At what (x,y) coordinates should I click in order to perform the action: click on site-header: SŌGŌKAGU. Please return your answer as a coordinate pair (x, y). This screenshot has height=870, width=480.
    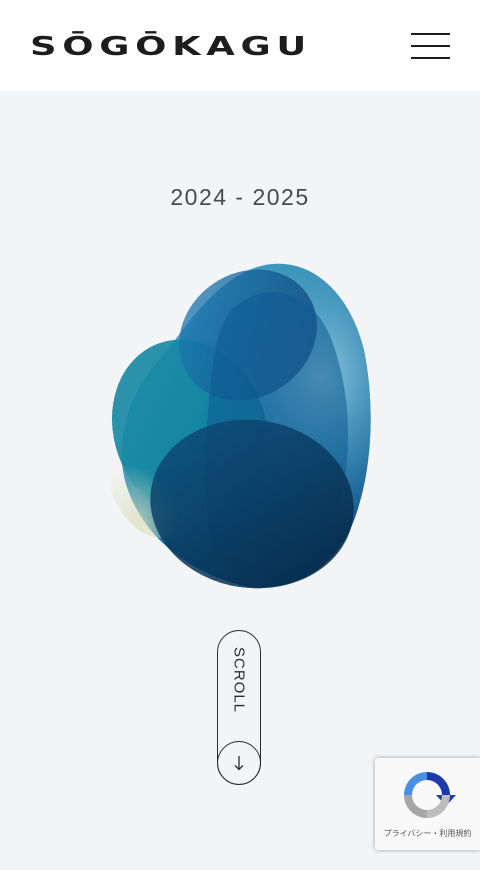
    Looking at the image, I should click on (240, 45).